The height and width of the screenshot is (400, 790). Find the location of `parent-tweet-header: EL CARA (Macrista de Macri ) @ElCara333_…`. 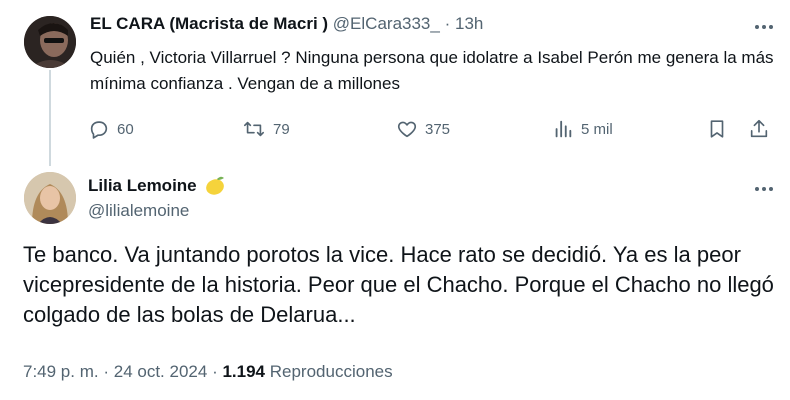

parent-tweet-header: EL CARA (Macrista de Macri ) @ElCara333_… is located at coordinates (286, 24).